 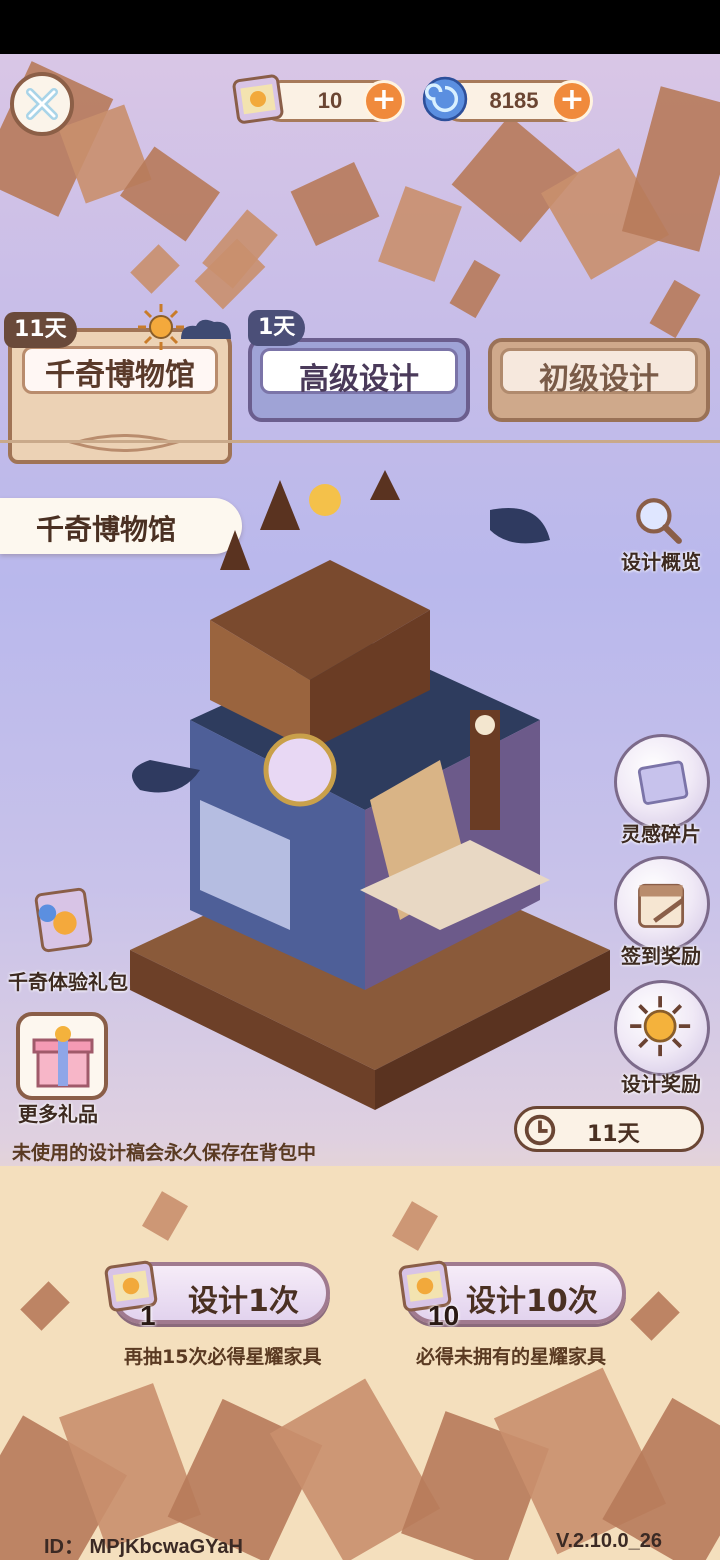 I want to click on sun-emblem-icon, so click(x=660, y=1026).